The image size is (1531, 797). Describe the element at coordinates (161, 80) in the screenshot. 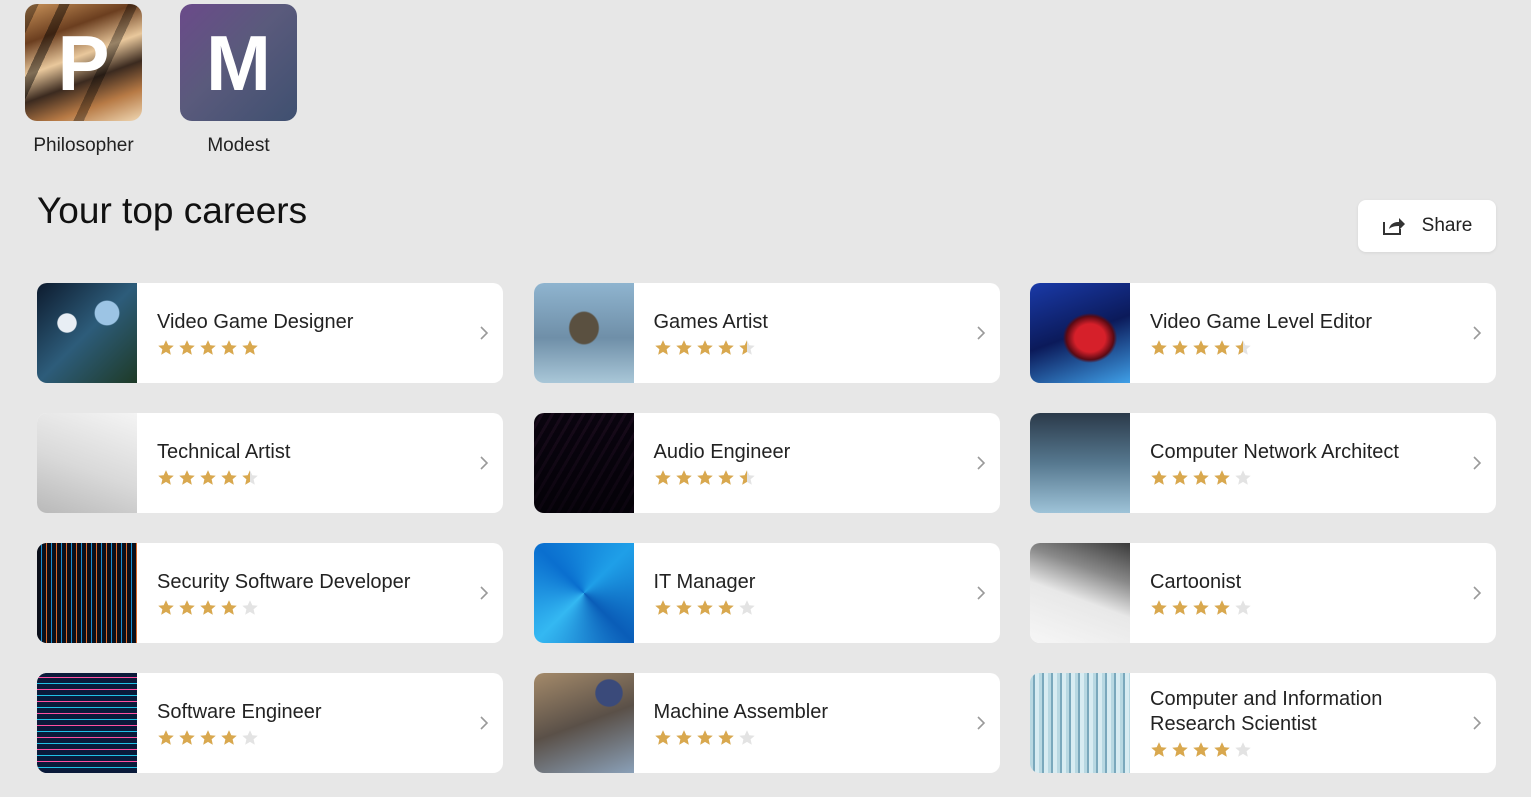

I see `personality-archetypes: P Philosopher M Modest` at that location.